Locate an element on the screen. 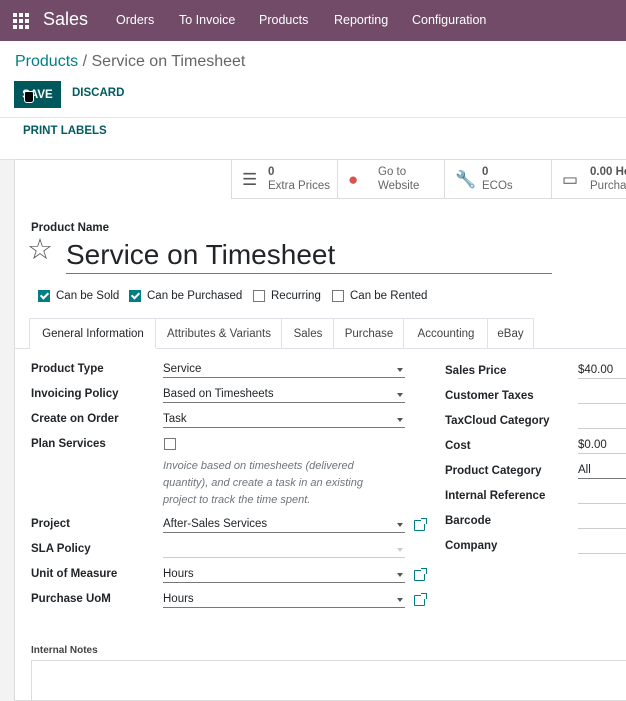 The image size is (626, 701). divider is located at coordinates (313, 117).